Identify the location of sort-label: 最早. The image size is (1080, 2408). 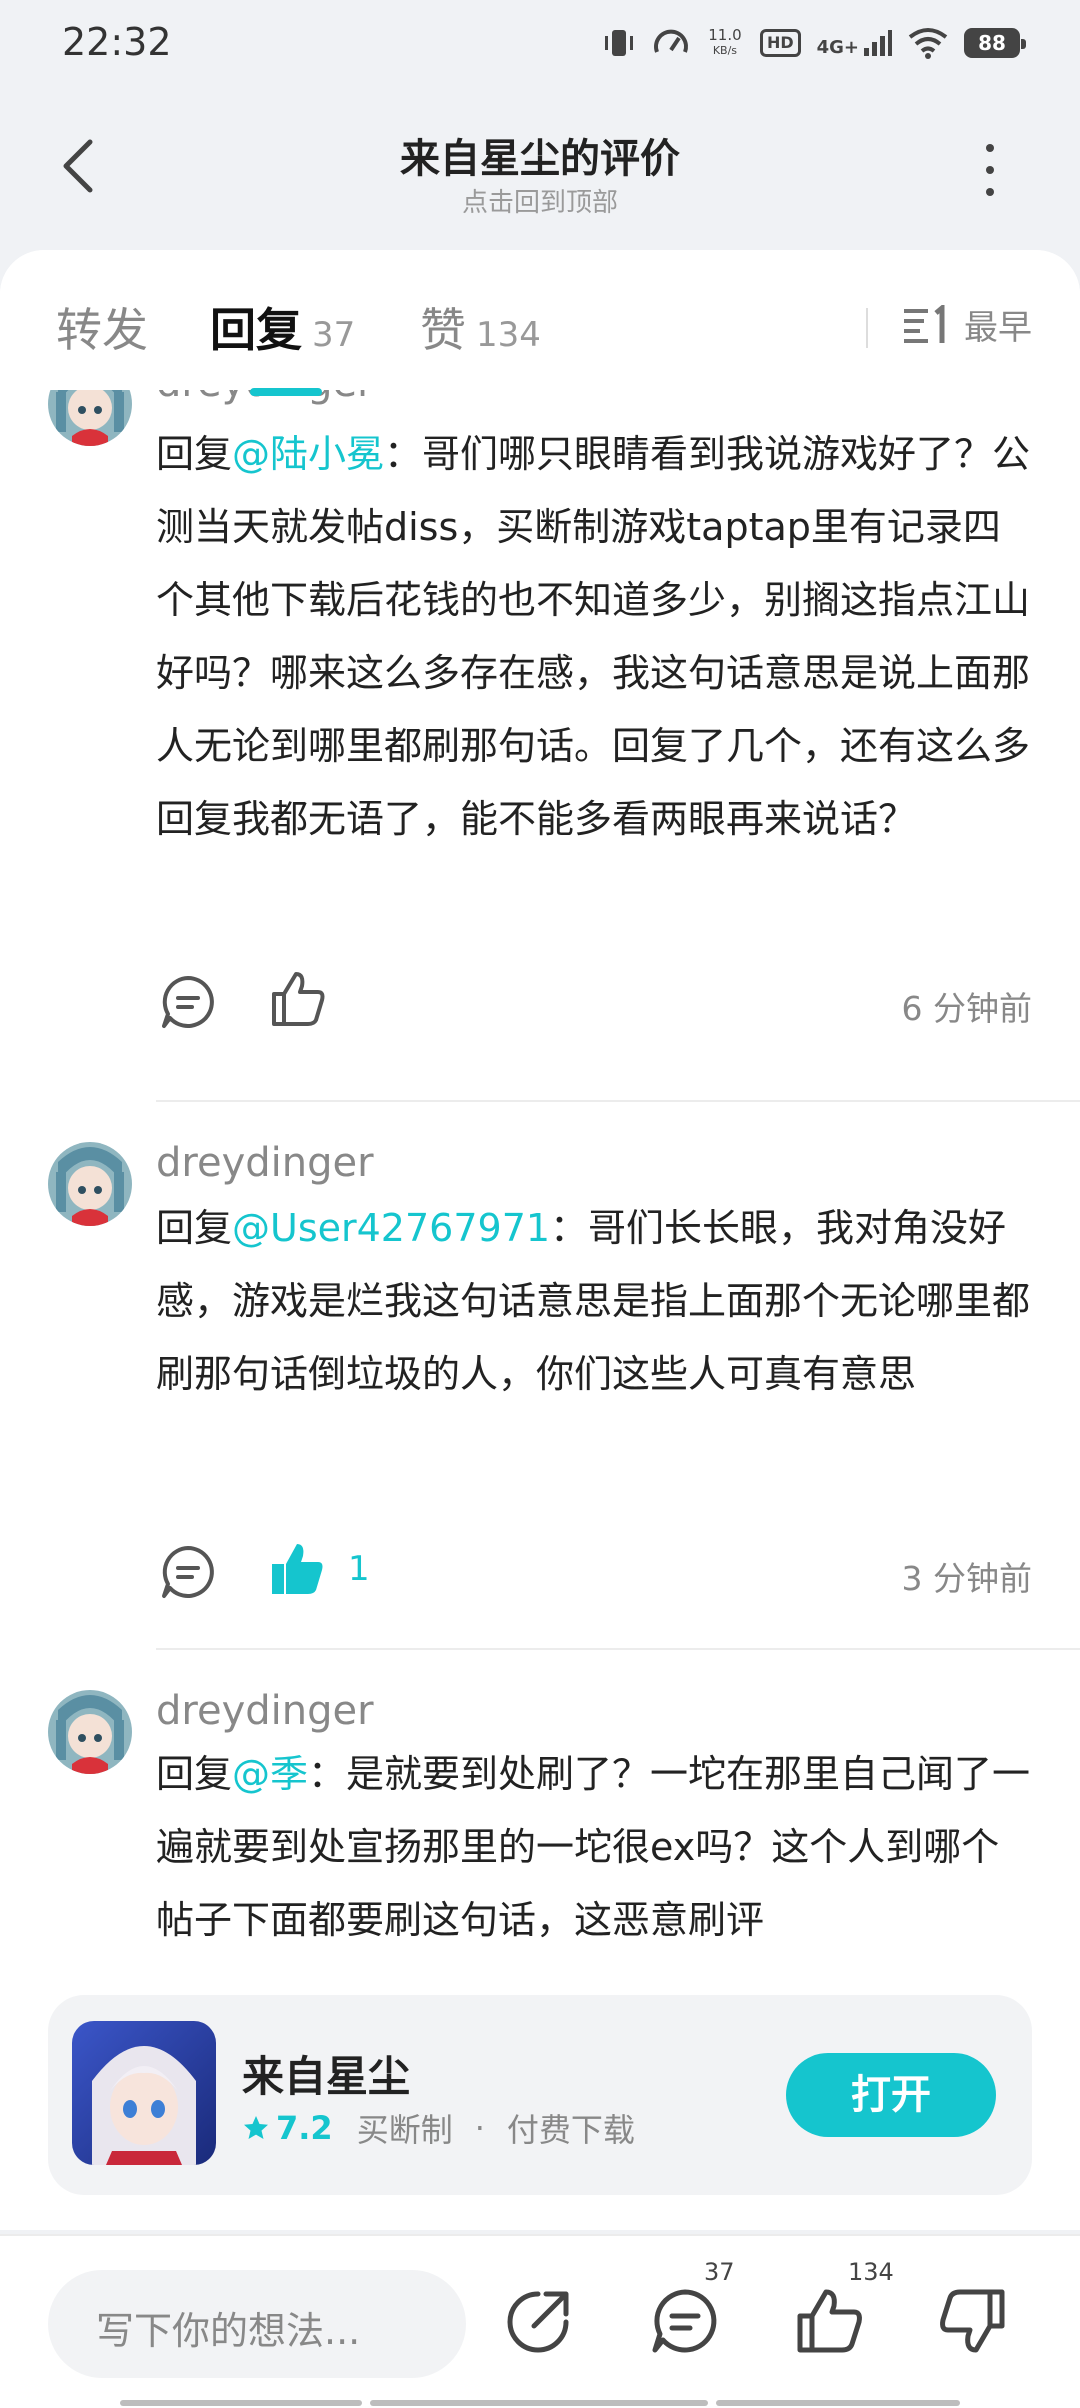
(998, 328).